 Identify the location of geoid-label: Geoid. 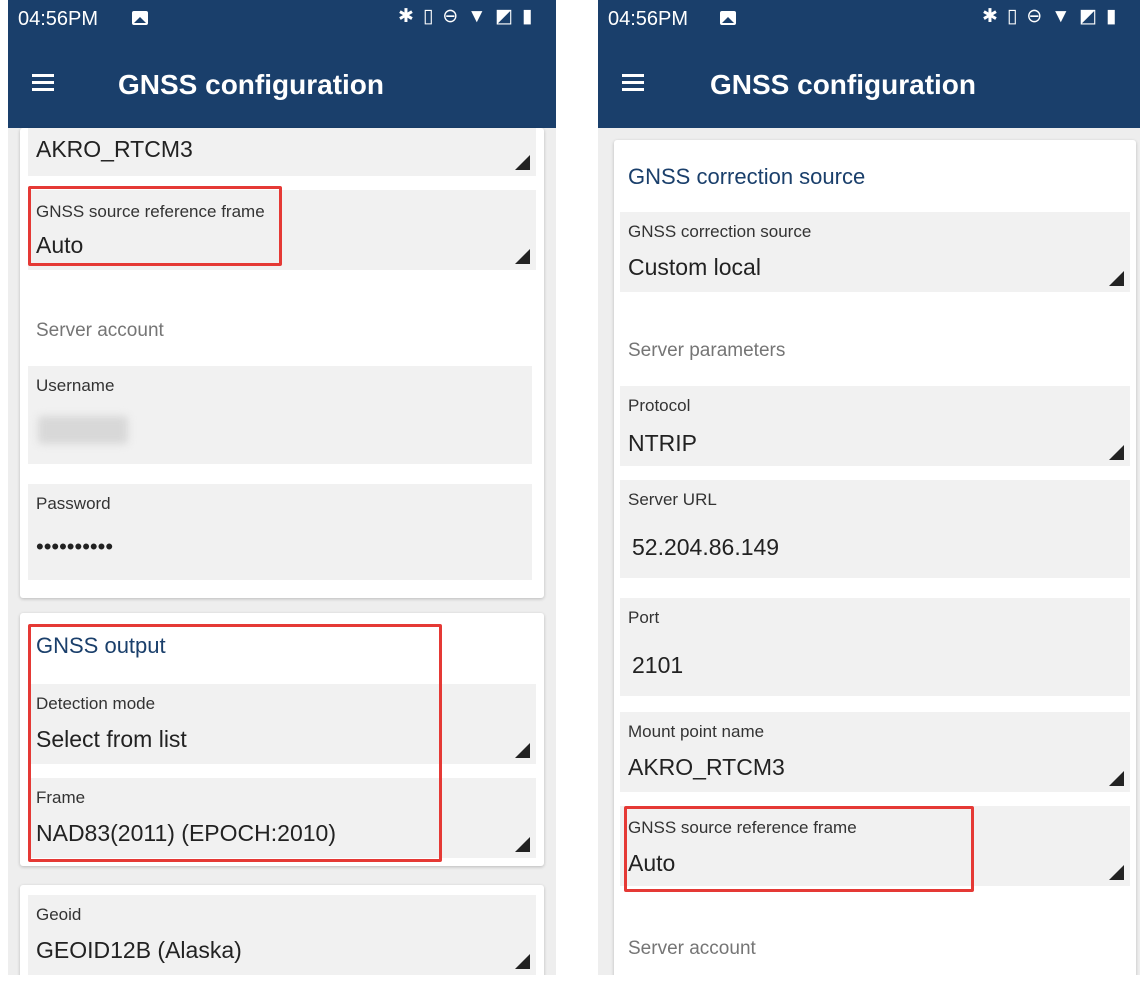
(59, 914).